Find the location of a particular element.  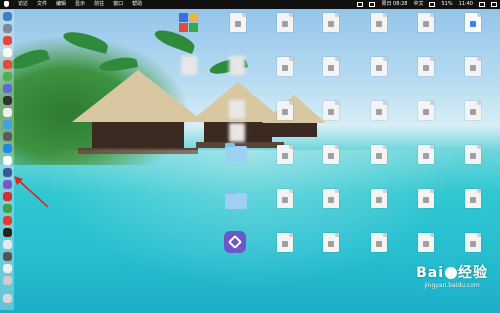

watermark-brand: Bai 经验 is located at coordinates (452, 272).